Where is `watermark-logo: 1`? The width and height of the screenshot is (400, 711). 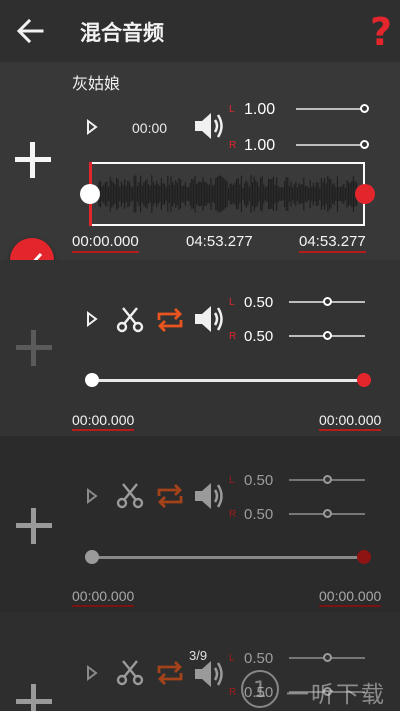 watermark-logo: 1 is located at coordinates (260, 689).